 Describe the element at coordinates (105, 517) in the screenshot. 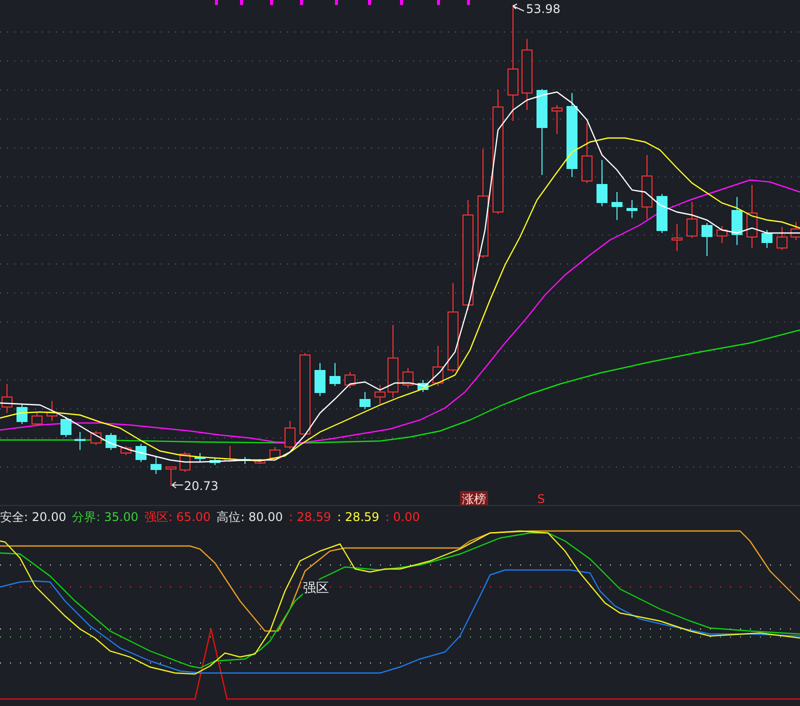

I see `indicator-value: 分界: 35.00` at that location.